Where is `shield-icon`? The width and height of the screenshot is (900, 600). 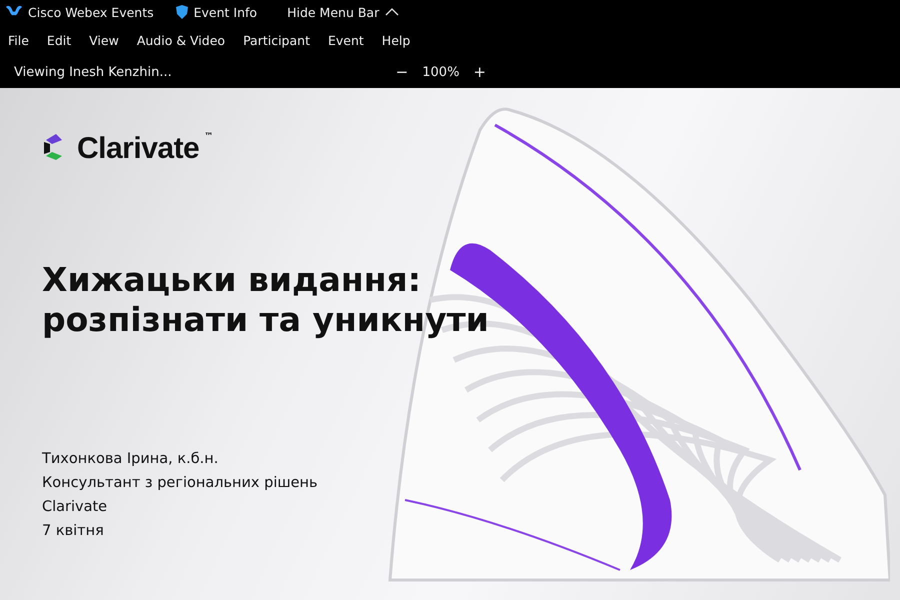 shield-icon is located at coordinates (182, 12).